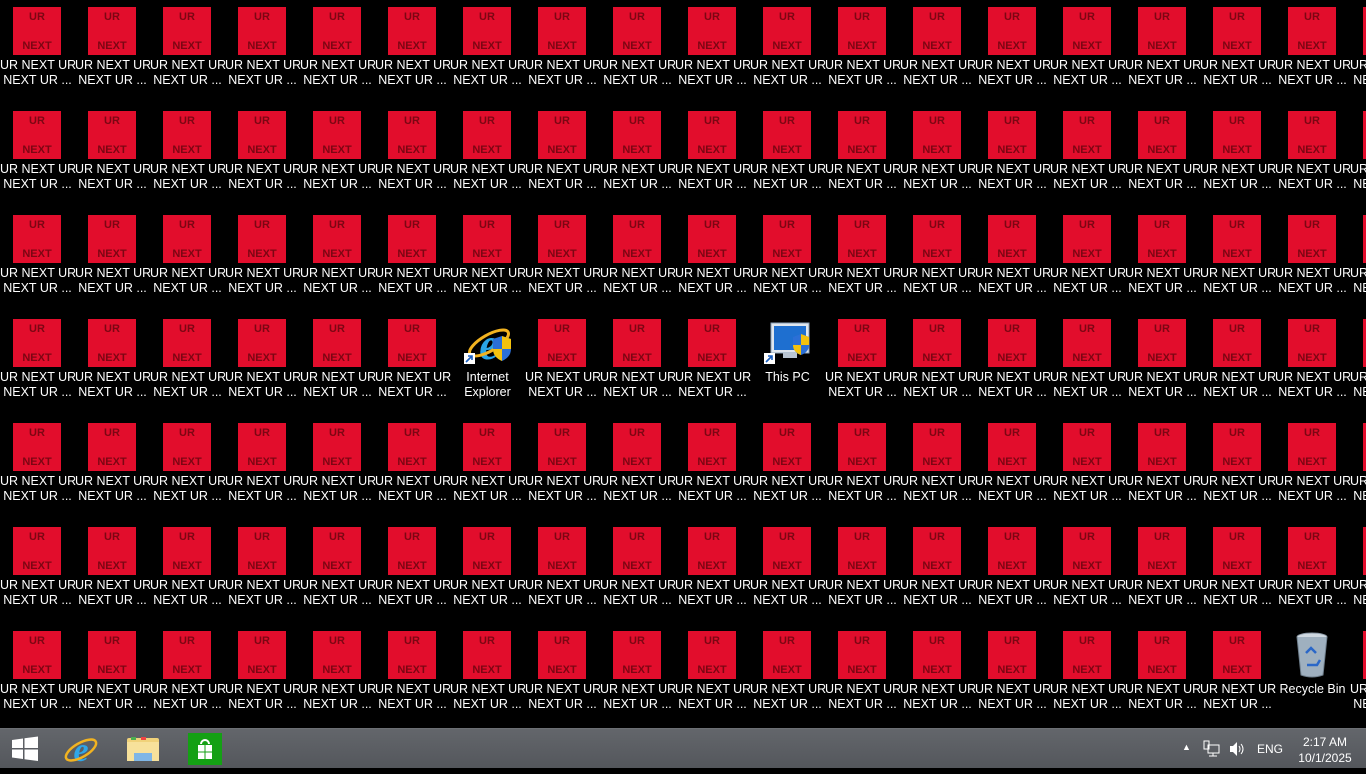 The image size is (1366, 774). Describe the element at coordinates (81, 749) in the screenshot. I see `taskbar-internet-explorer: e` at that location.